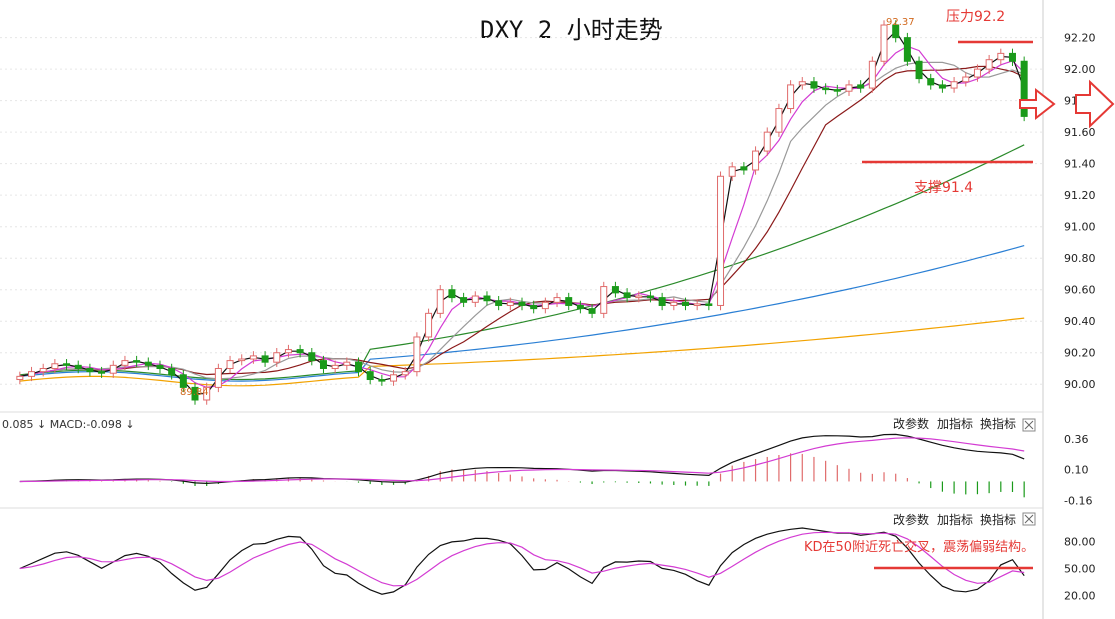 Image resolution: width=1115 pixels, height=619 pixels. Describe the element at coordinates (1095, 104) in the screenshot. I see `arrow-right-icon` at that location.